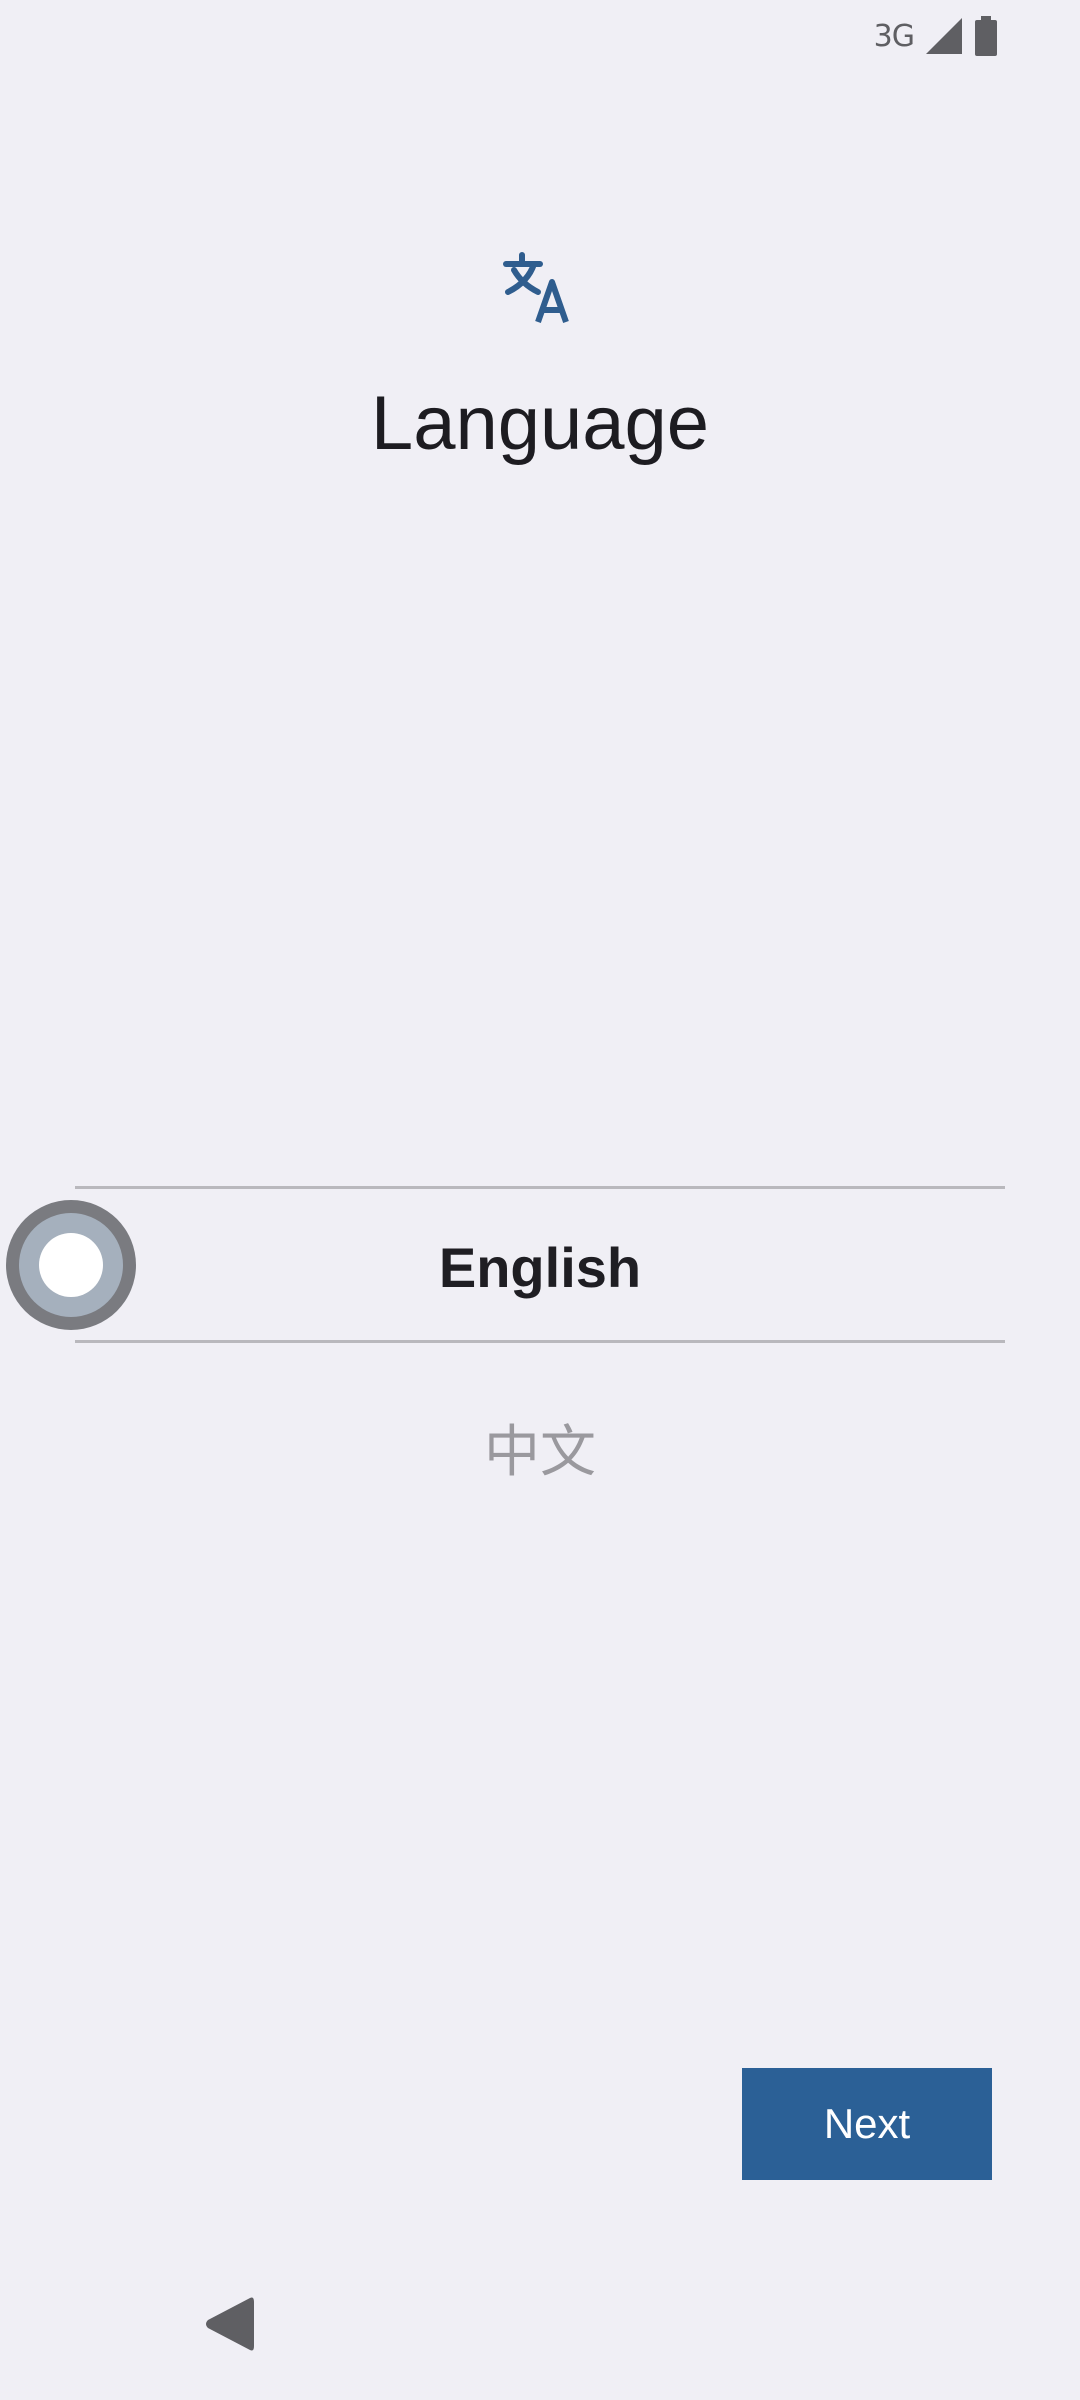  What do you see at coordinates (944, 36) in the screenshot?
I see `cellular-signal-icon` at bounding box center [944, 36].